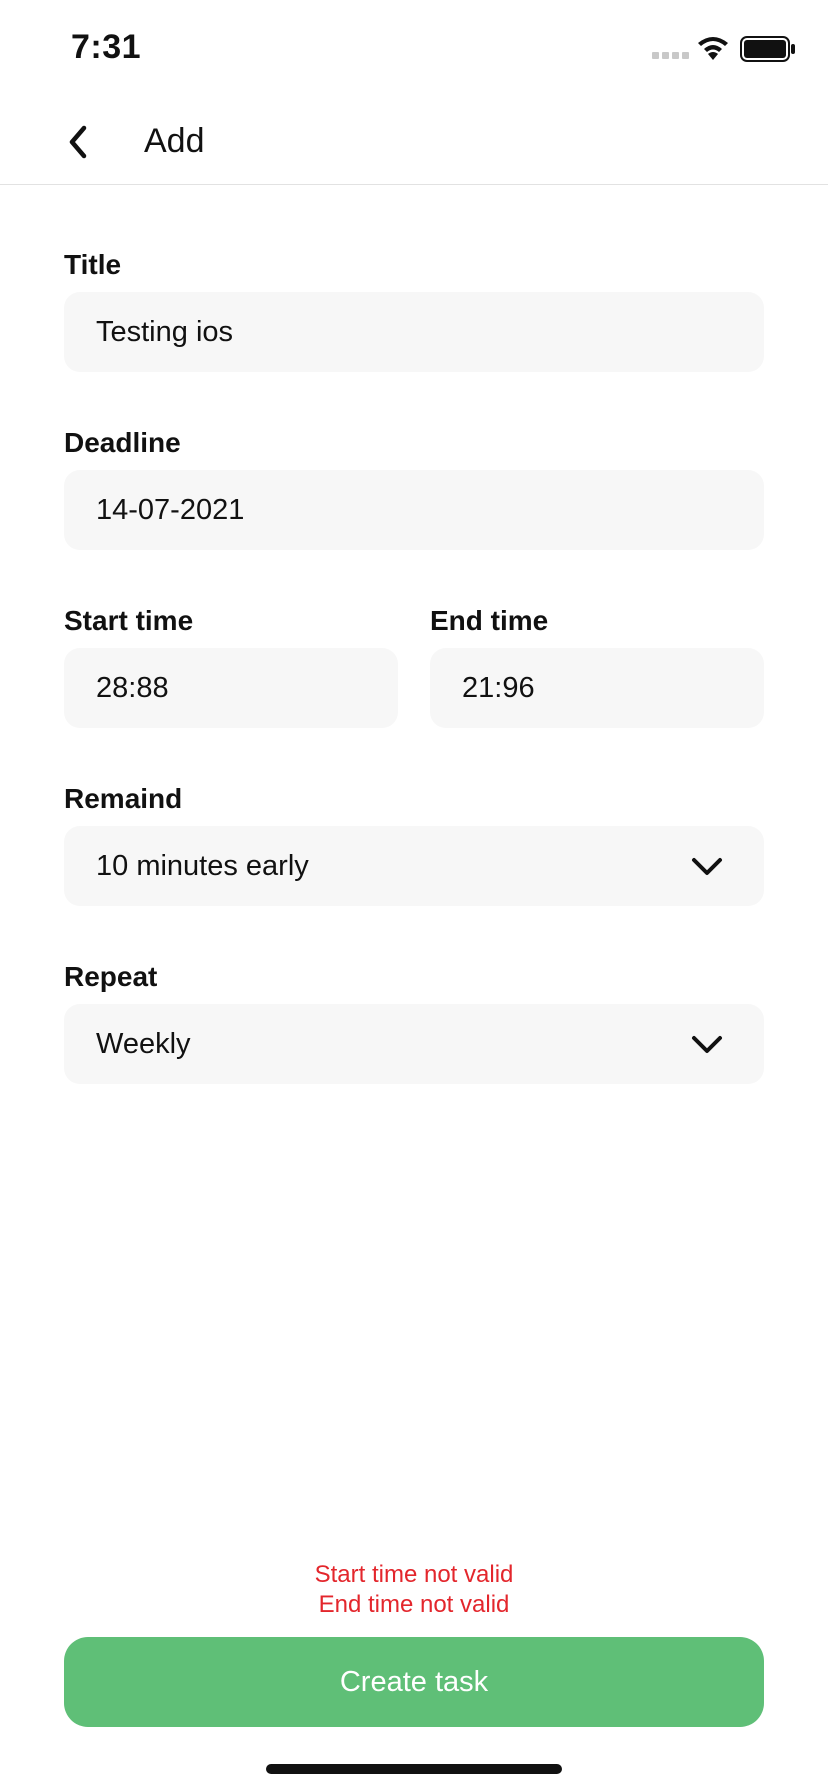 Image resolution: width=828 pixels, height=1792 pixels. What do you see at coordinates (106, 47) in the screenshot?
I see `status-time: 7:31` at bounding box center [106, 47].